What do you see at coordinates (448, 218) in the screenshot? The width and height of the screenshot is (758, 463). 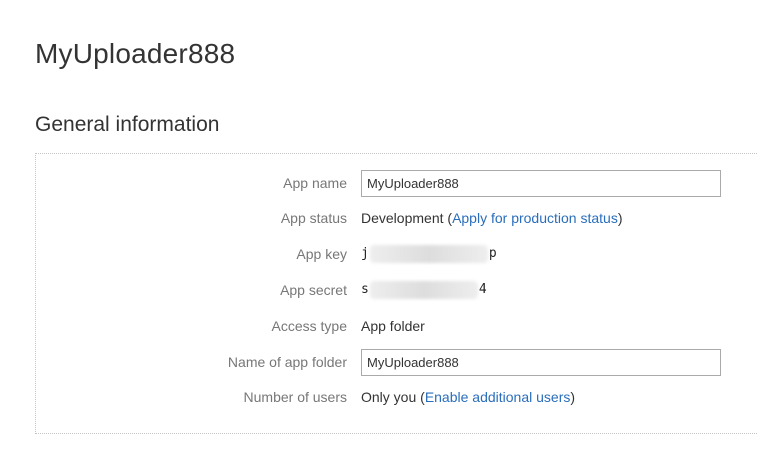 I see `app-status-open-paren: (` at bounding box center [448, 218].